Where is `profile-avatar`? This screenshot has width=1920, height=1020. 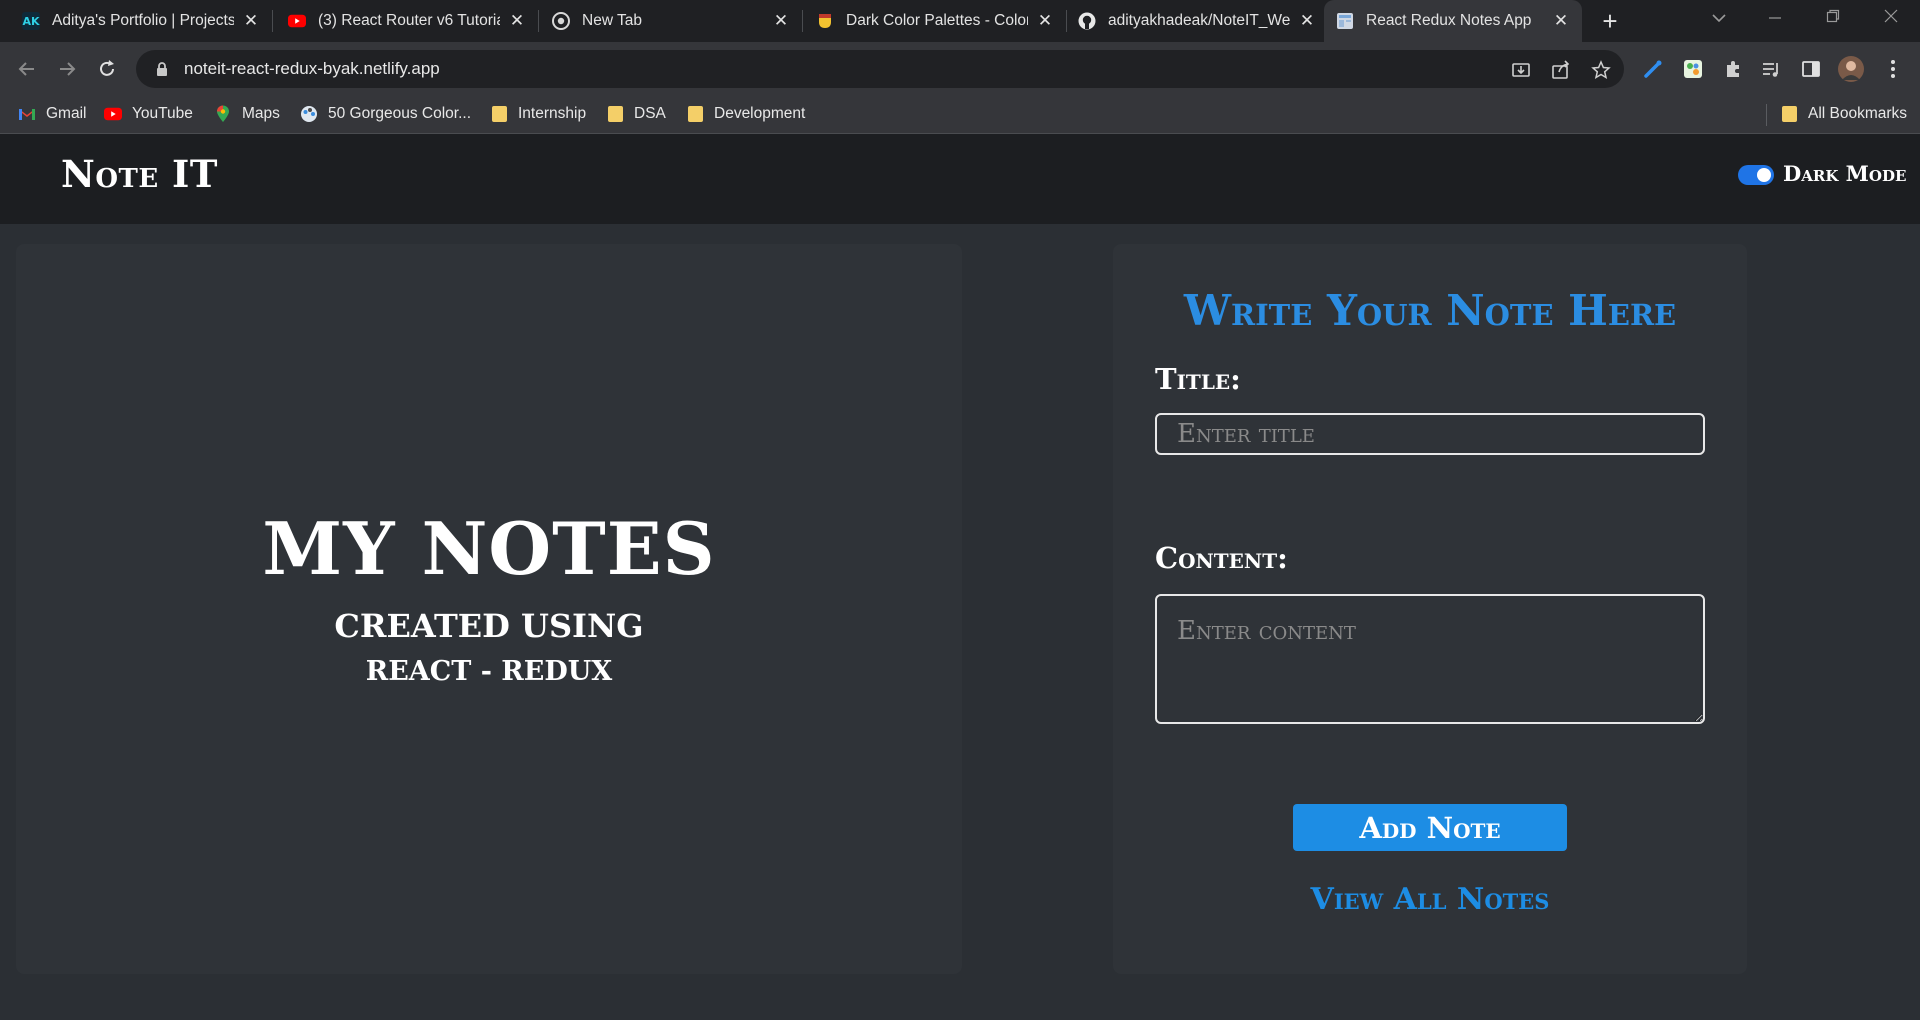 profile-avatar is located at coordinates (1851, 69).